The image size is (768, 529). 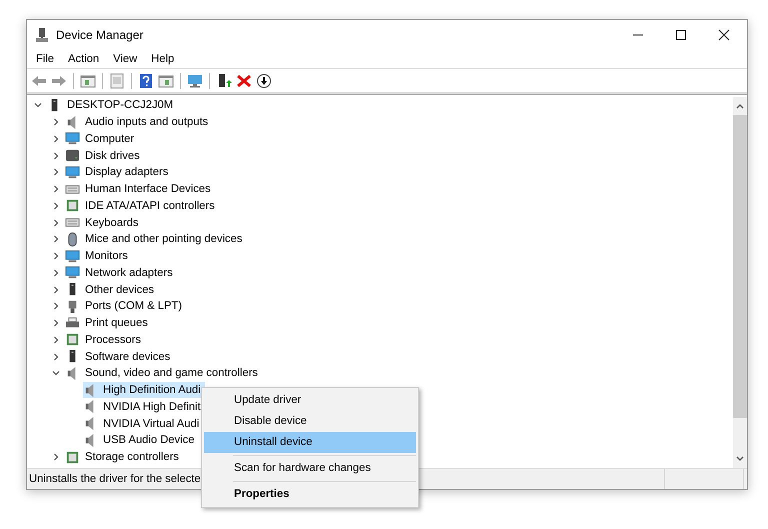 What do you see at coordinates (724, 34) in the screenshot?
I see `close-icon` at bounding box center [724, 34].